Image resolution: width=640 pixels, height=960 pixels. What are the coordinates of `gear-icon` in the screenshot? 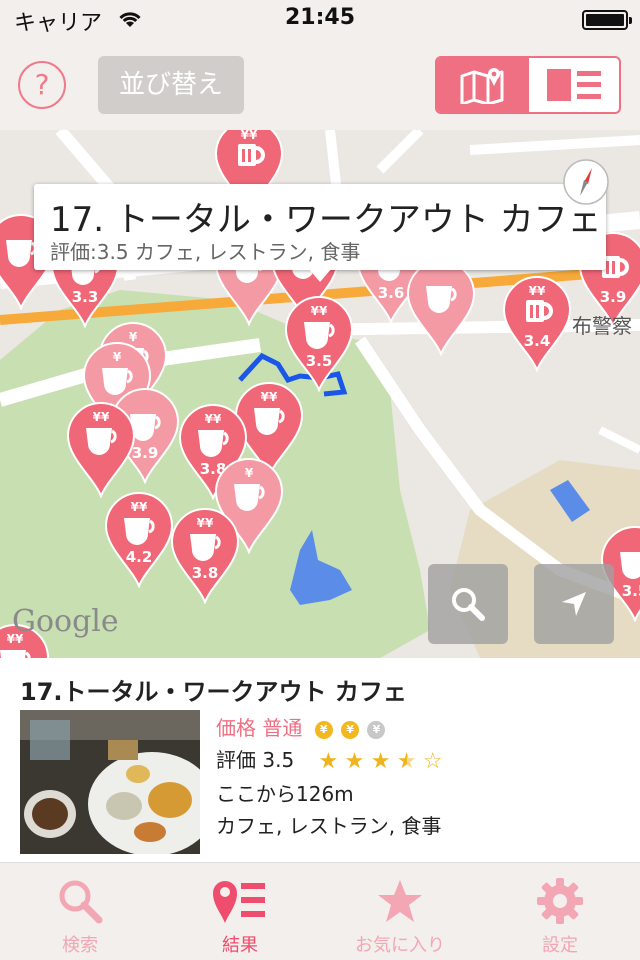 It's located at (560, 901).